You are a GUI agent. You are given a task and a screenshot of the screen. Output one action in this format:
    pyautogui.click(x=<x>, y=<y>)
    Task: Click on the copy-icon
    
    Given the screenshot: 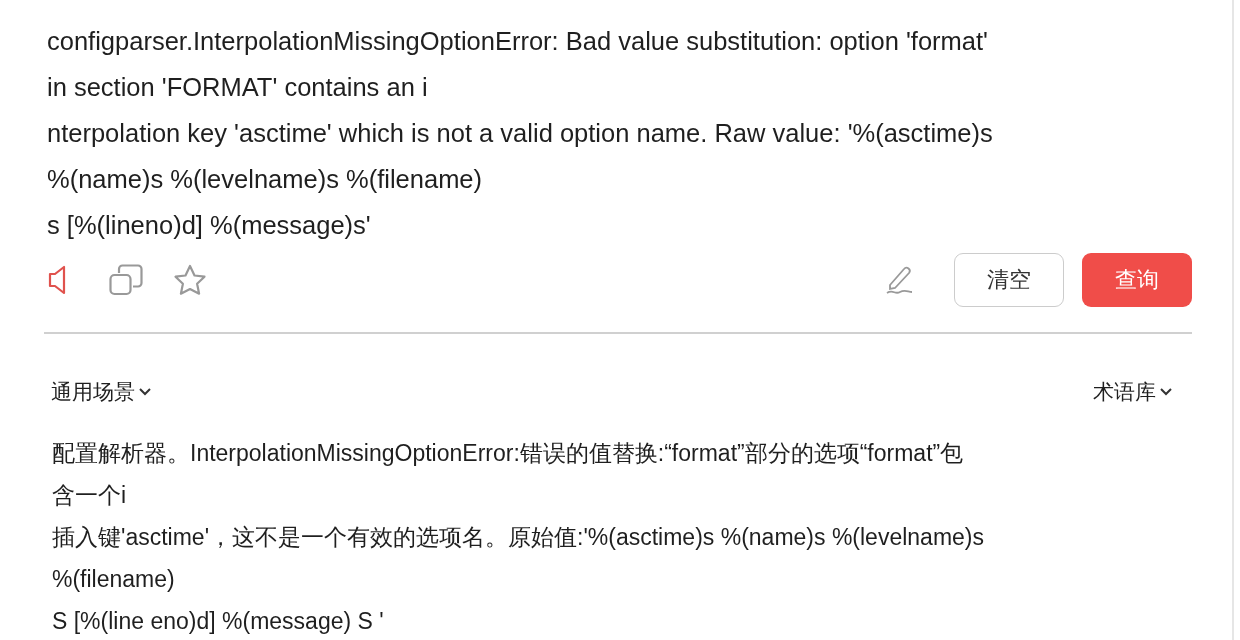 What is the action you would take?
    pyautogui.click(x=126, y=280)
    